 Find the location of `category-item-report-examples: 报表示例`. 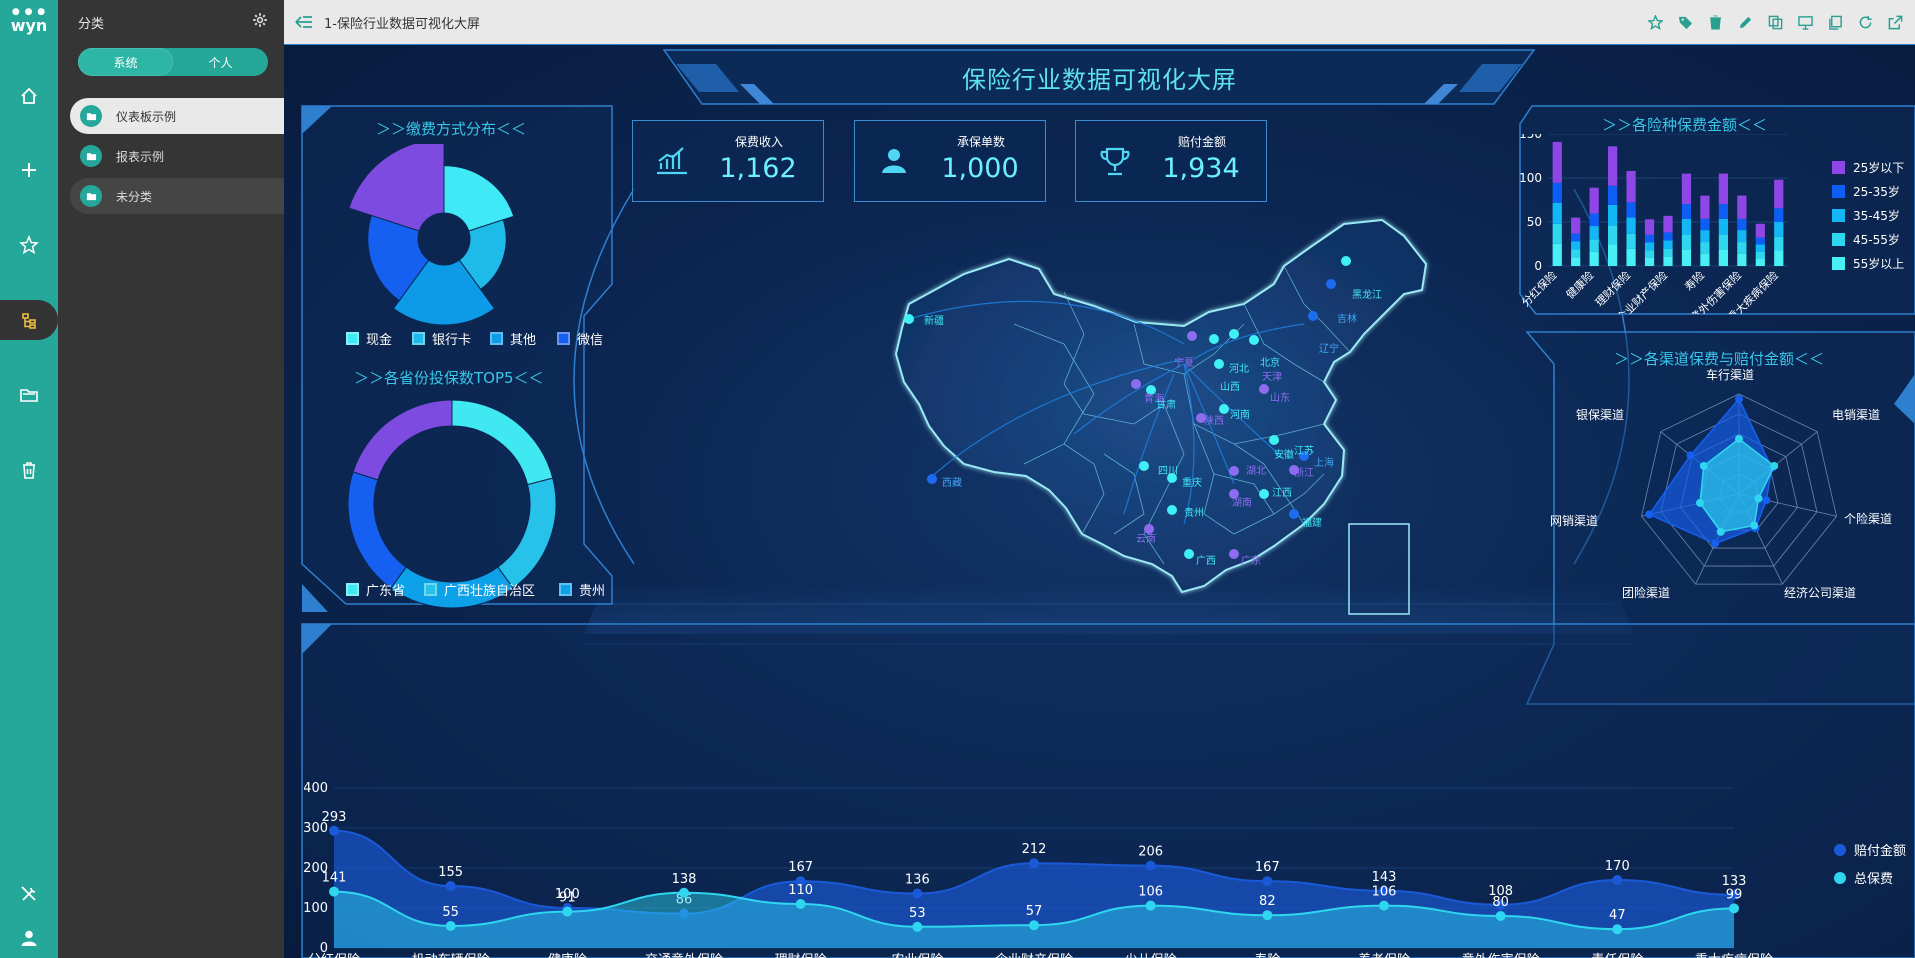

category-item-report-examples: 报表示例 is located at coordinates (177, 156).